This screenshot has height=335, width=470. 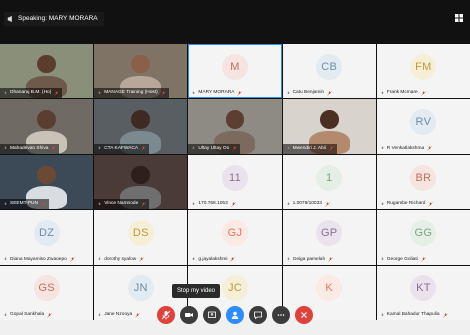 I want to click on avatar: JN, so click(x=140, y=288).